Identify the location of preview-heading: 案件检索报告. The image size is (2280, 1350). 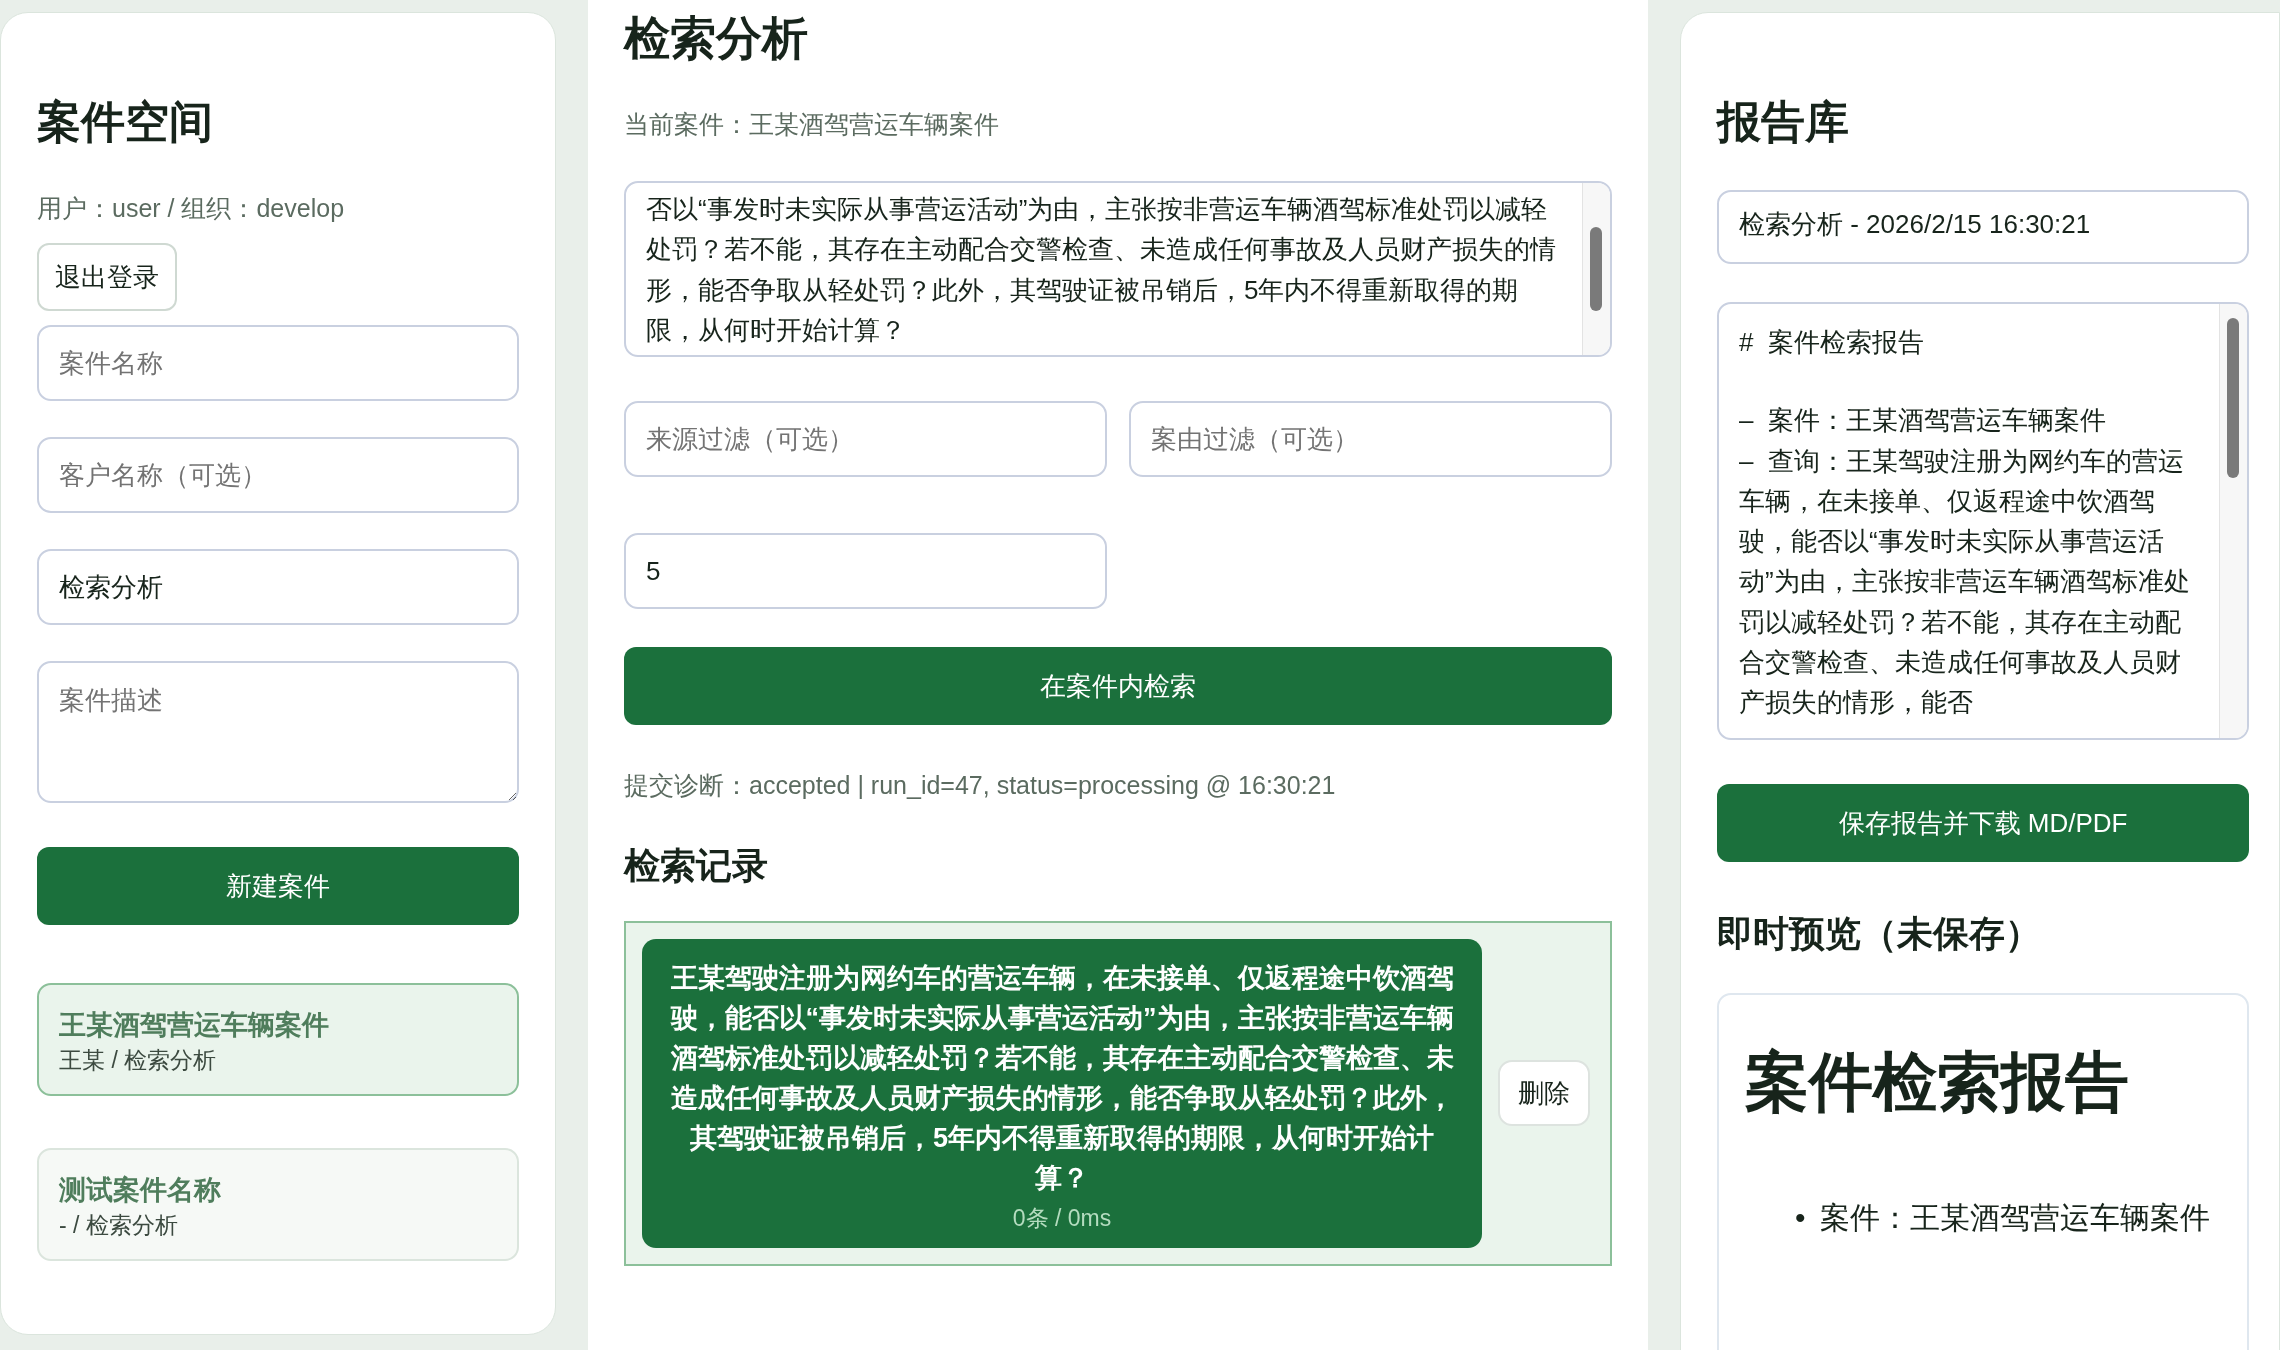
(1937, 1082).